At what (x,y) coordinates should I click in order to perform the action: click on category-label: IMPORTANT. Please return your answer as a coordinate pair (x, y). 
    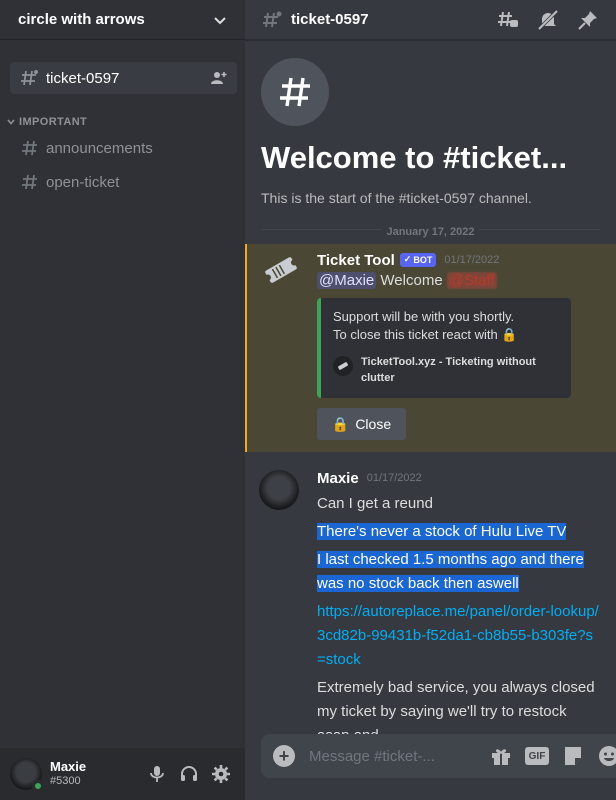
    Looking at the image, I should click on (53, 122).